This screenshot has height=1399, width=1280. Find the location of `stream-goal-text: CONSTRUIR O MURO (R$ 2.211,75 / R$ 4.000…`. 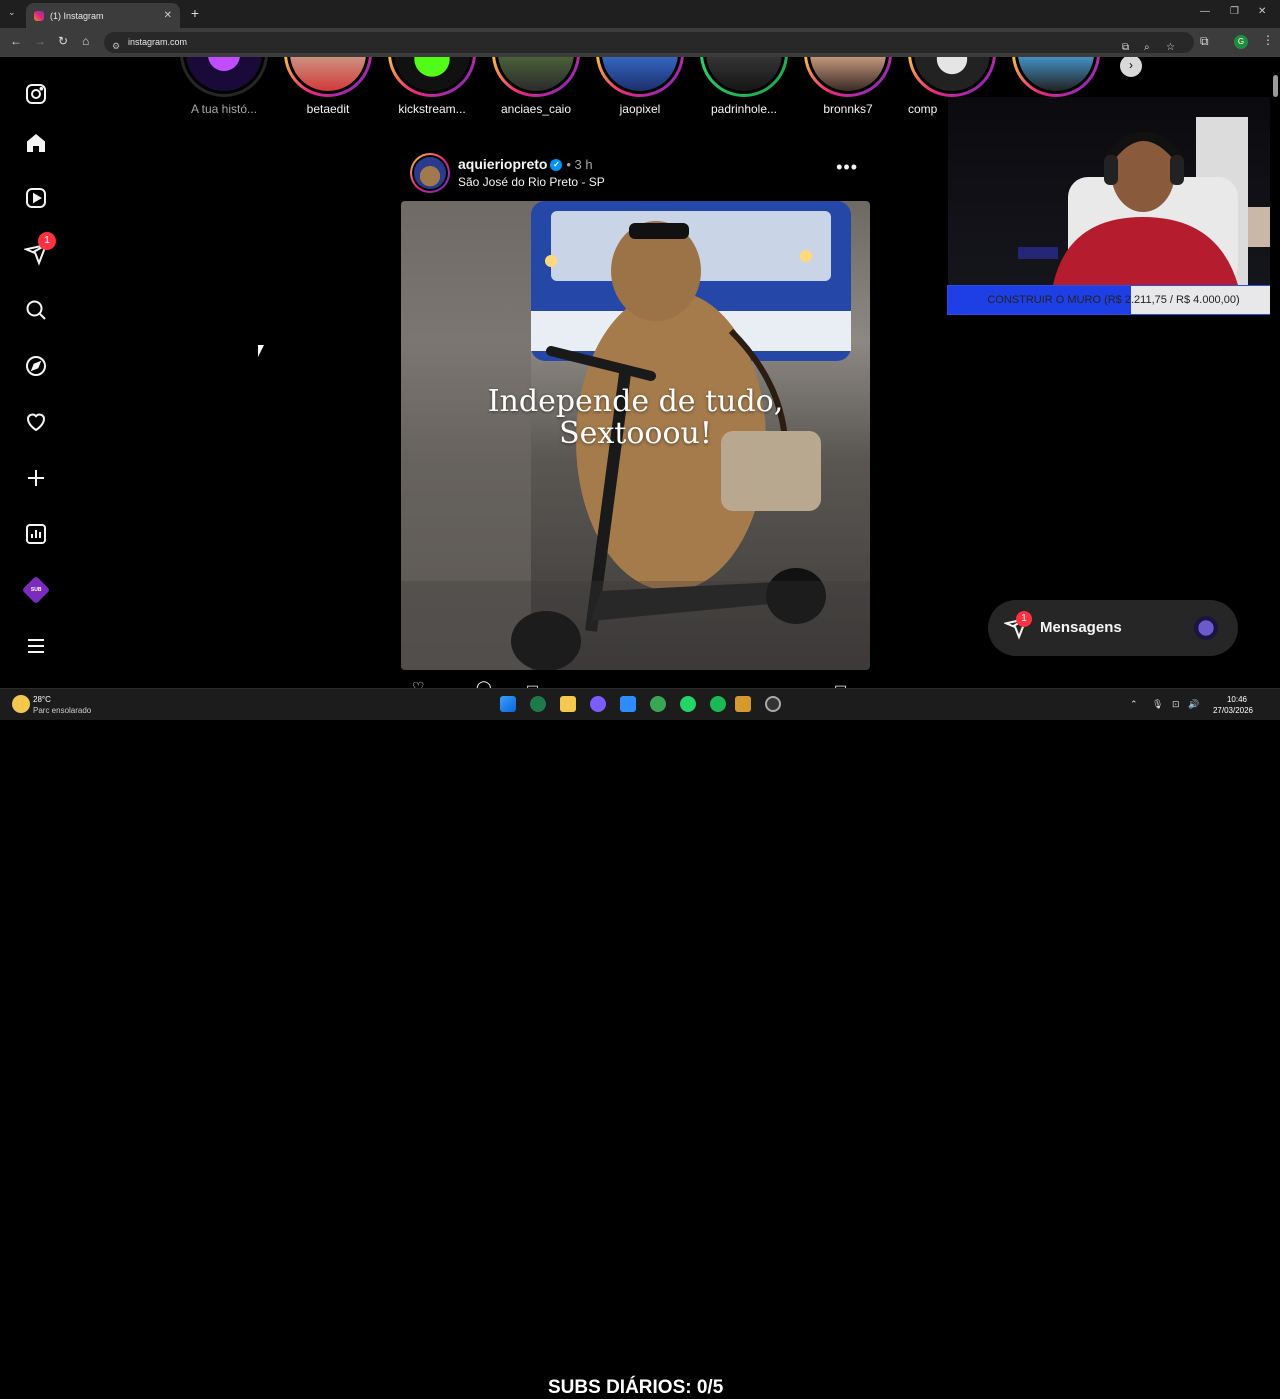

stream-goal-text: CONSTRUIR O MURO (R$ 2.211,75 / R$ 4.000… is located at coordinates (1113, 300).